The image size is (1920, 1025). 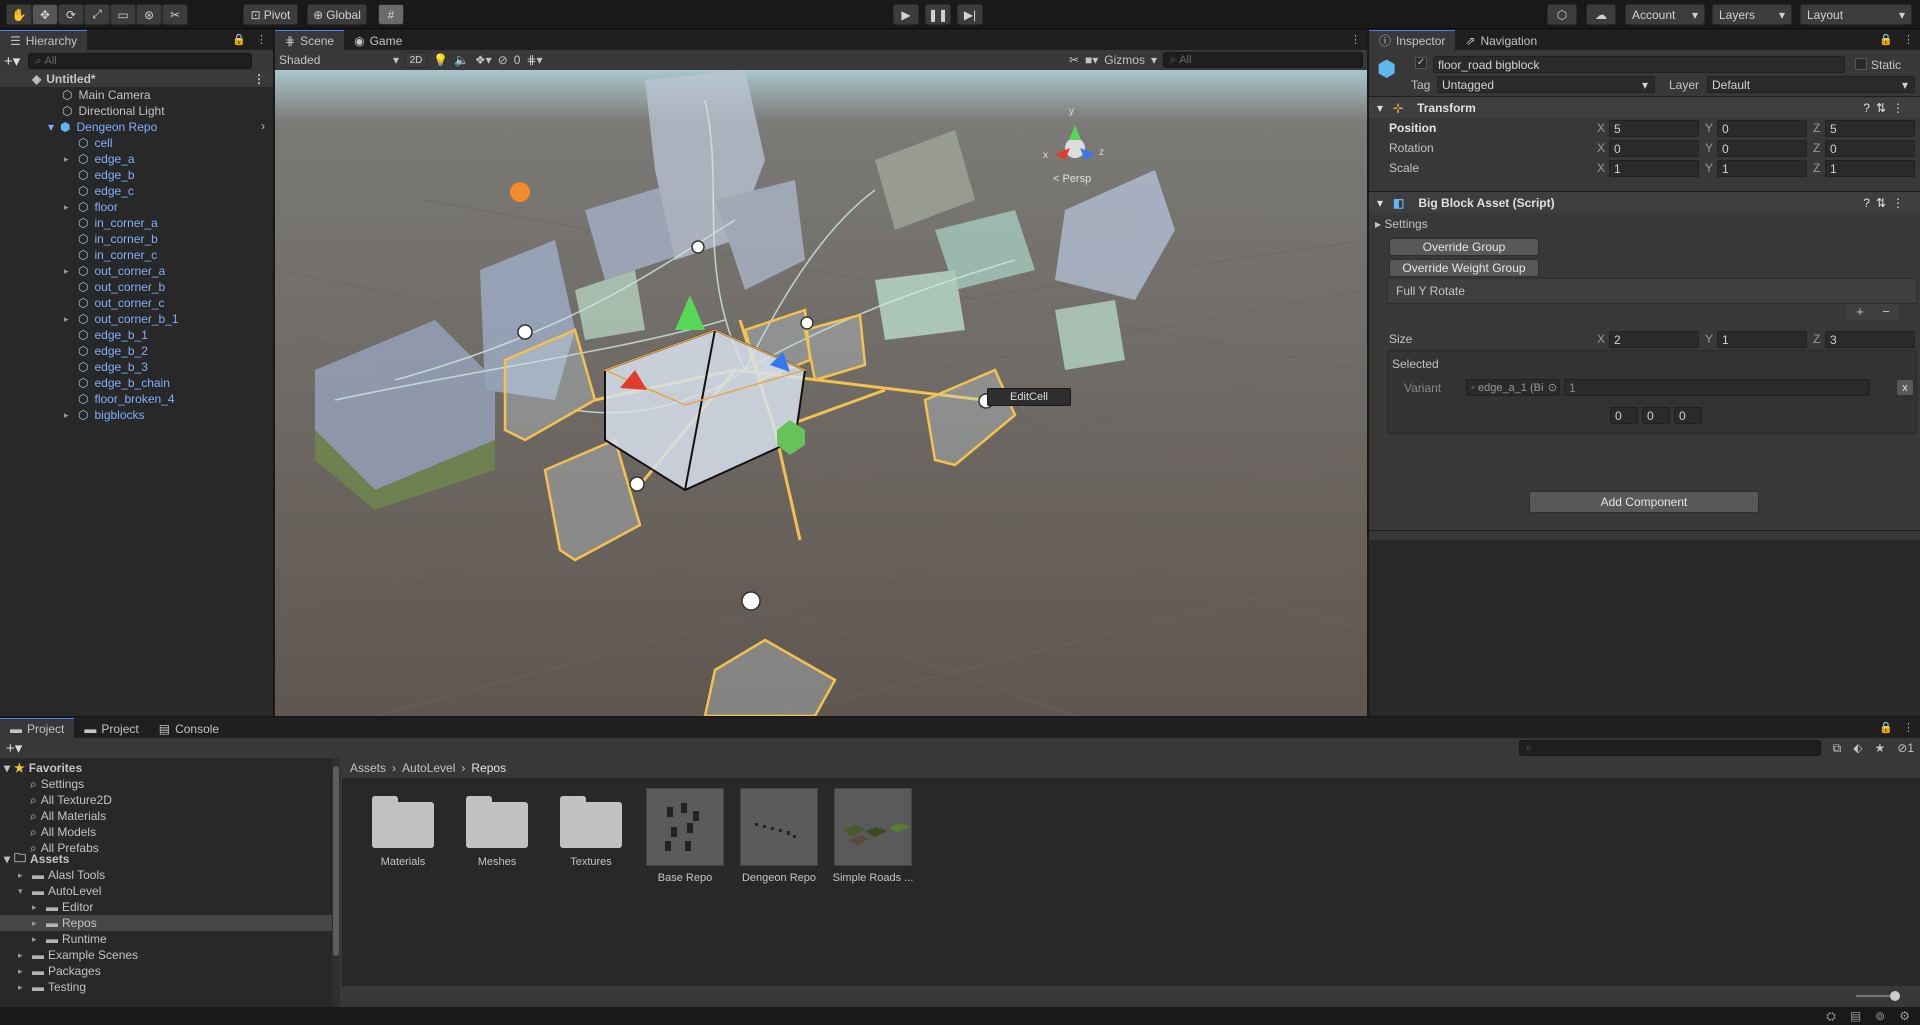 What do you see at coordinates (114, 271) in the screenshot?
I see `hierarchy-child-item: ▸ ⬡ out_corner_a` at bounding box center [114, 271].